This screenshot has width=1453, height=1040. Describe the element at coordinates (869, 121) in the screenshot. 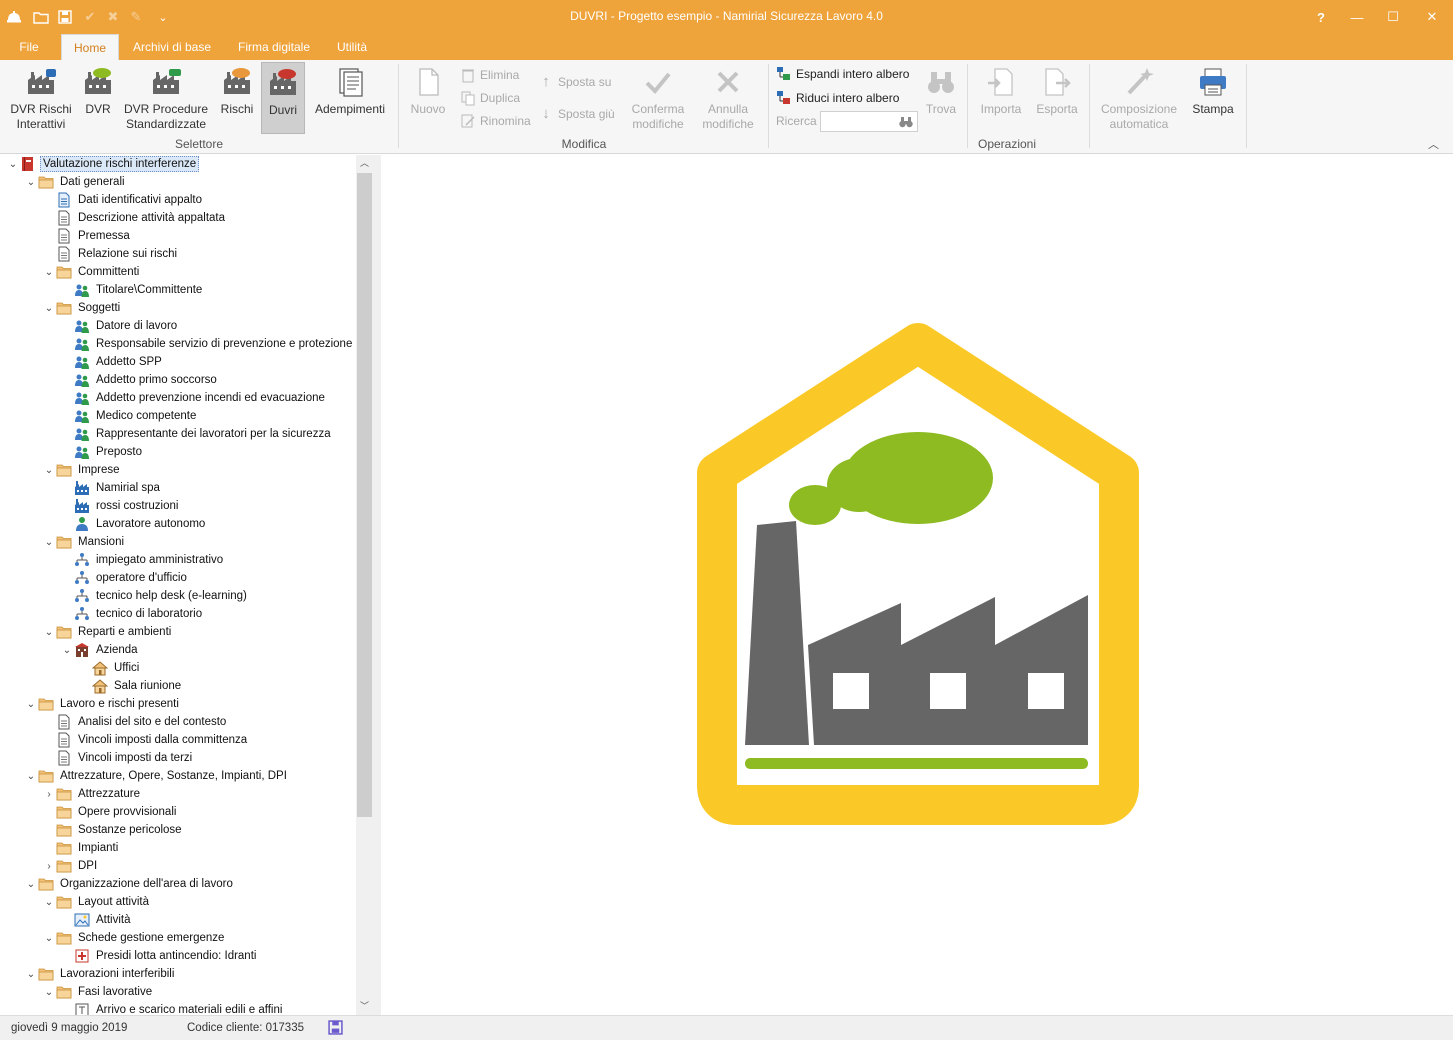

I see `ricerca-input` at that location.